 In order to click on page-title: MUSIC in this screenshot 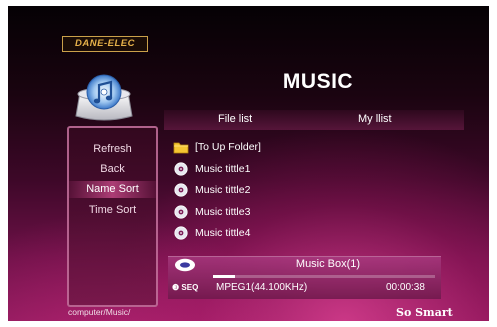, I will do `click(318, 81)`.